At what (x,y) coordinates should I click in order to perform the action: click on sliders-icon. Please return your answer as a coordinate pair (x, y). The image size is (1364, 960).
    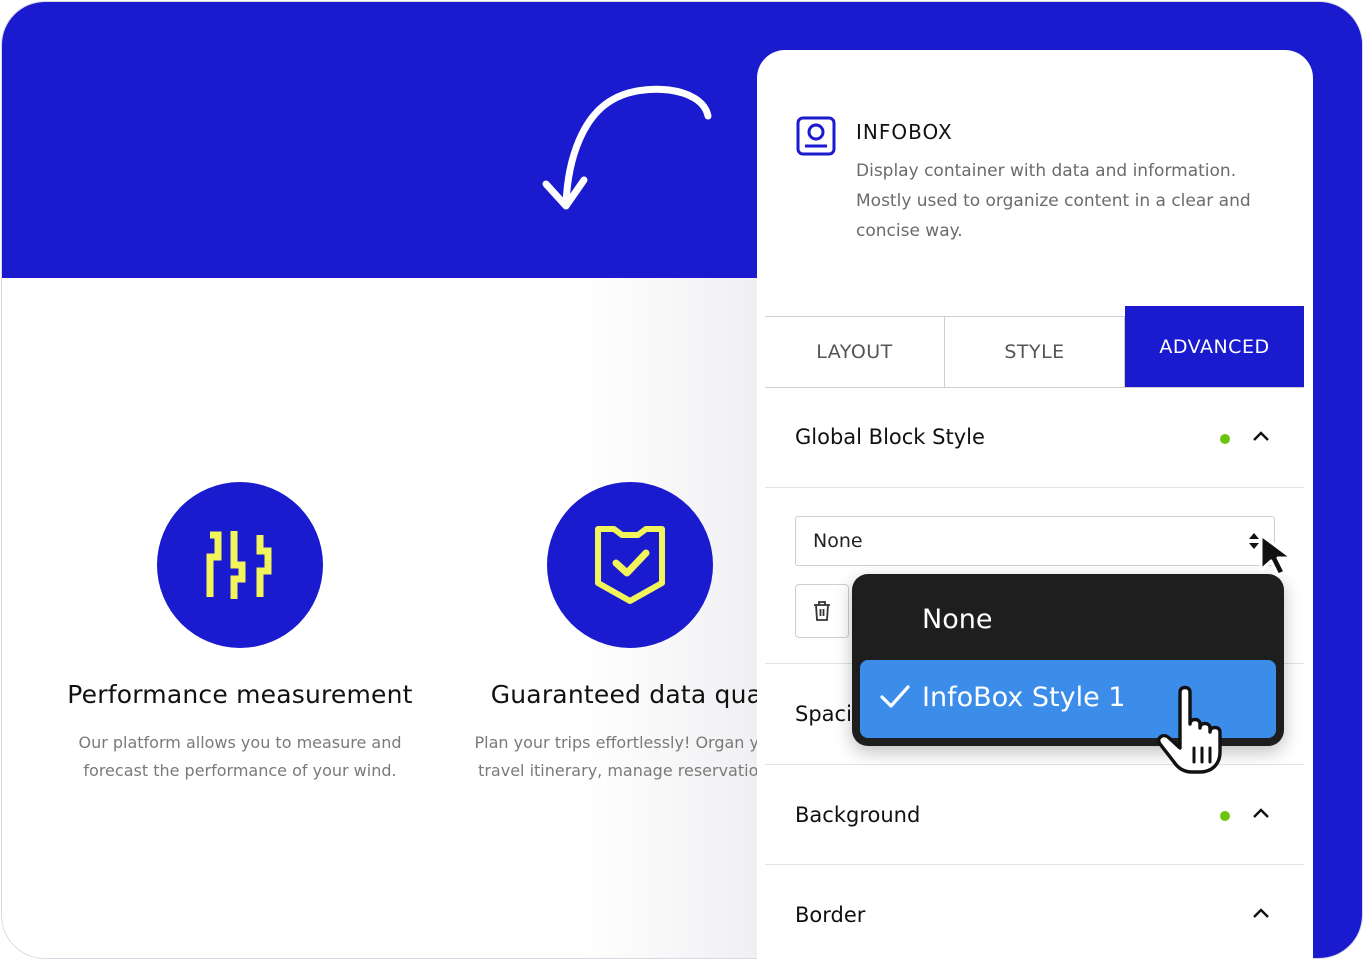
    Looking at the image, I should click on (239, 565).